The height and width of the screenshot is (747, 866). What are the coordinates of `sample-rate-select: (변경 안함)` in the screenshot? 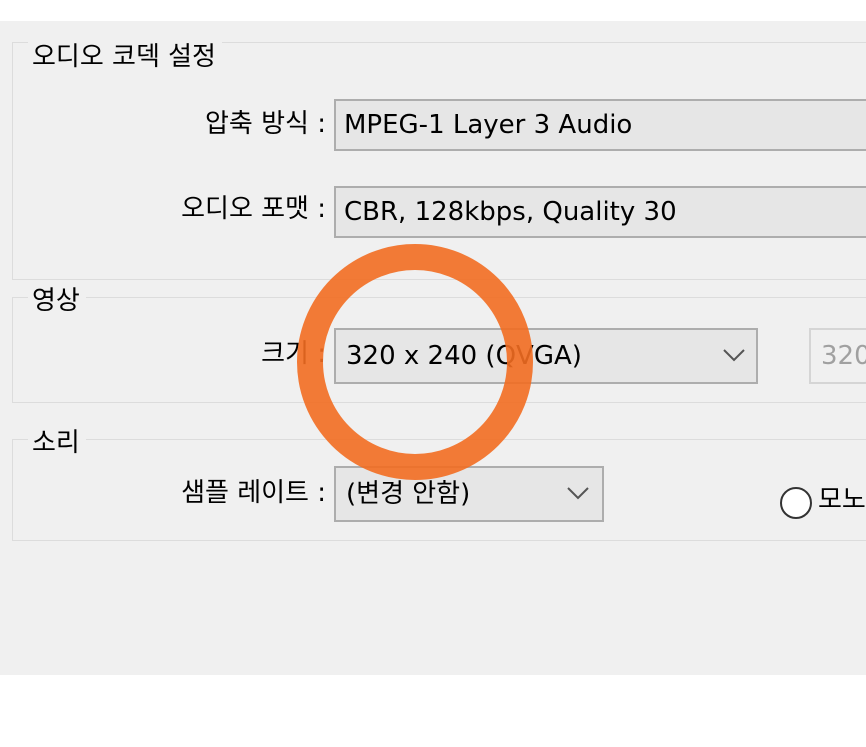 It's located at (469, 494).